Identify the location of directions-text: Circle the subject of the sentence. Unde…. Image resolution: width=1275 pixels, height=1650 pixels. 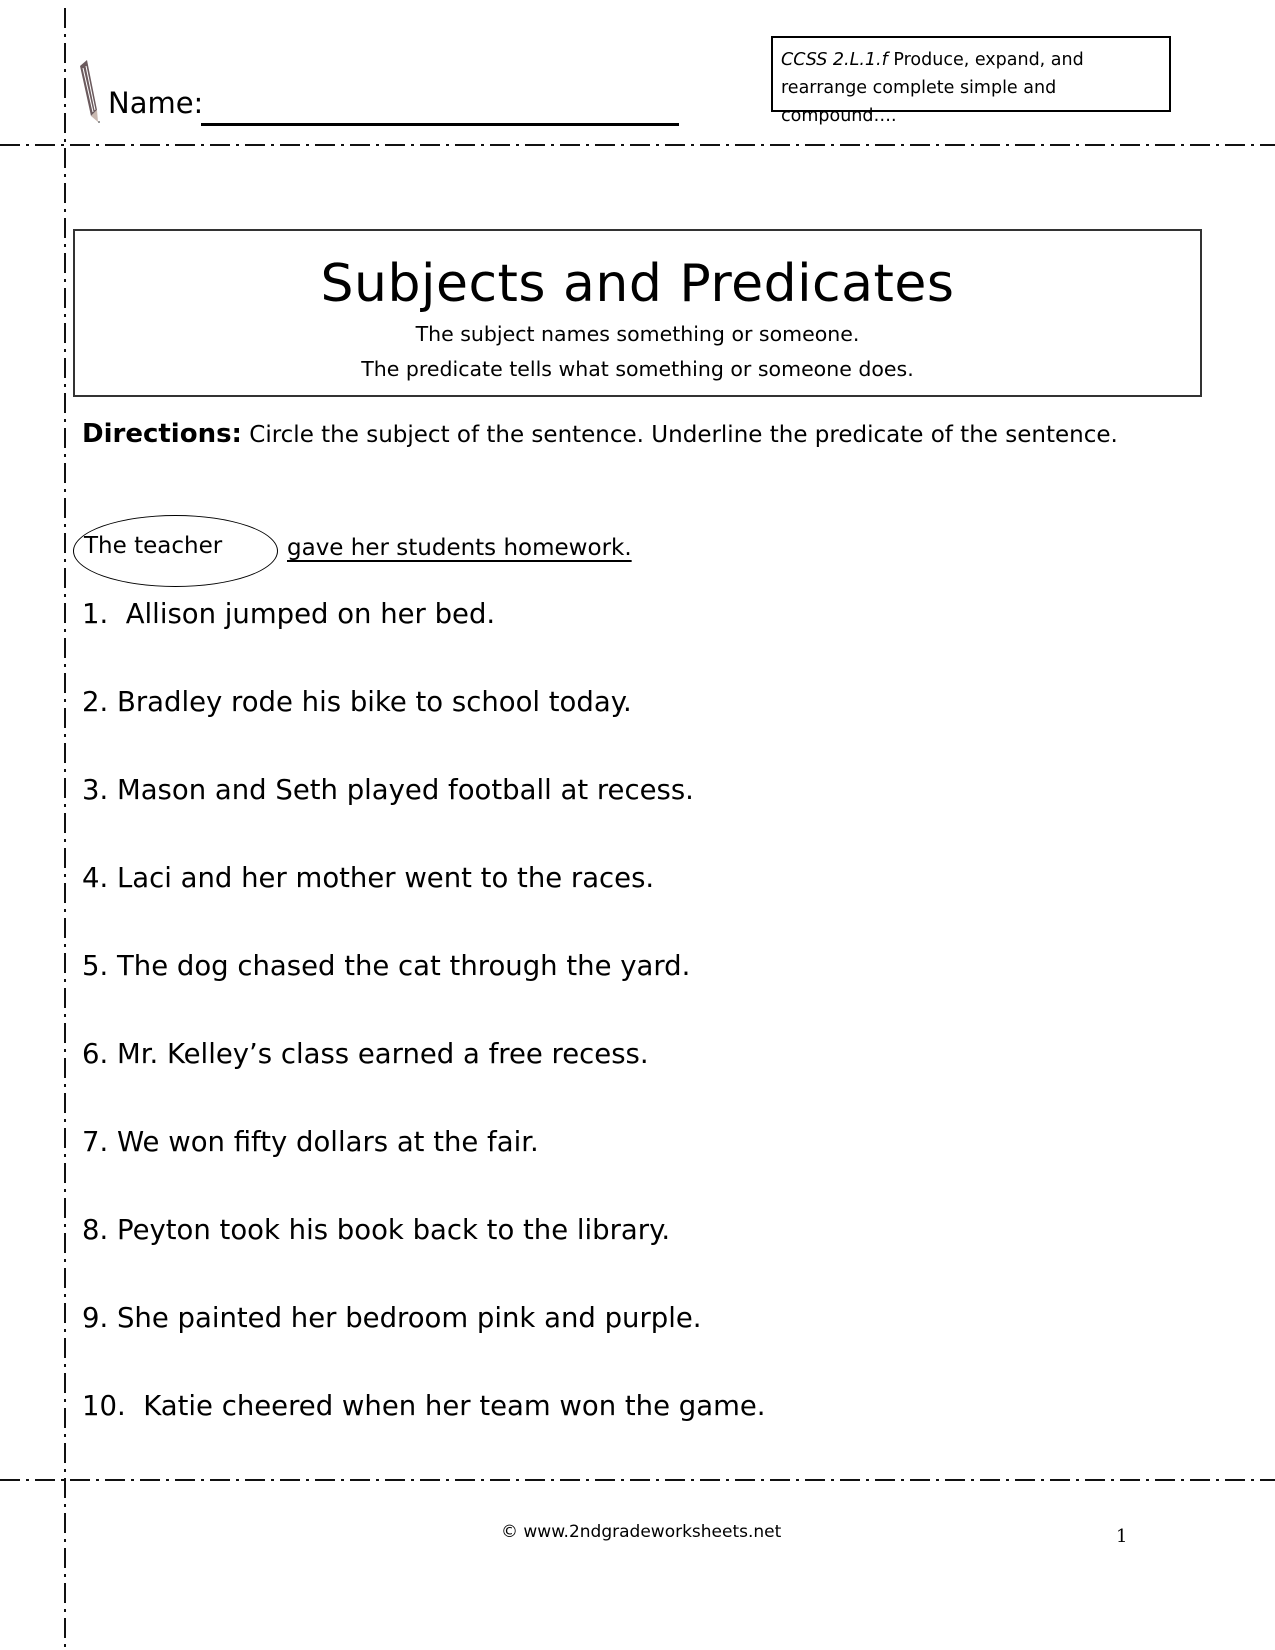
(679, 435).